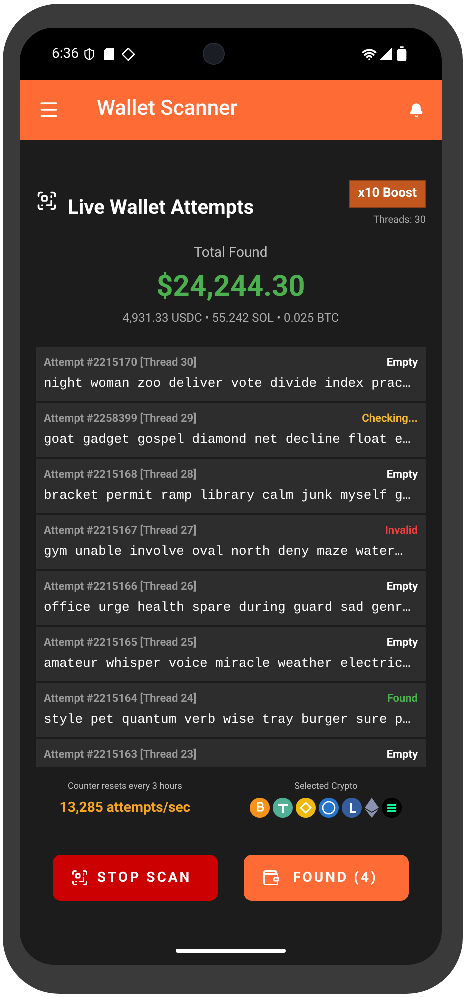 The image size is (470, 997). I want to click on section-title: Live Wallet Attempts, so click(161, 207).